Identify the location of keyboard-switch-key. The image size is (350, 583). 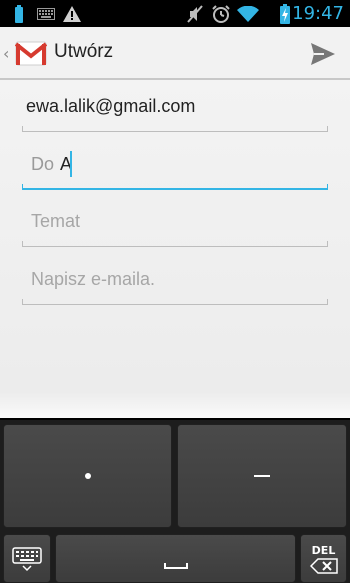
(27, 558).